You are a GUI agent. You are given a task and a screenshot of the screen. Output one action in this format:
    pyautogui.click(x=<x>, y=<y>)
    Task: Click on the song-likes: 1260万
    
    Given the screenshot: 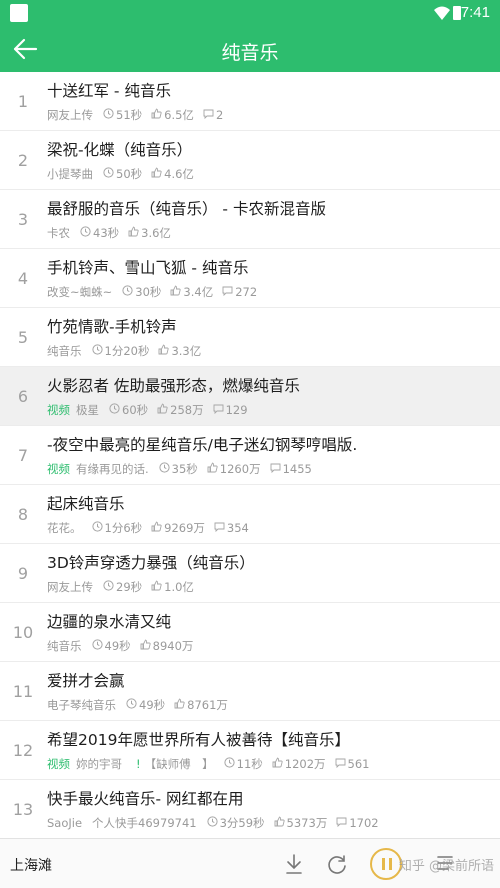 What is the action you would take?
    pyautogui.click(x=240, y=469)
    